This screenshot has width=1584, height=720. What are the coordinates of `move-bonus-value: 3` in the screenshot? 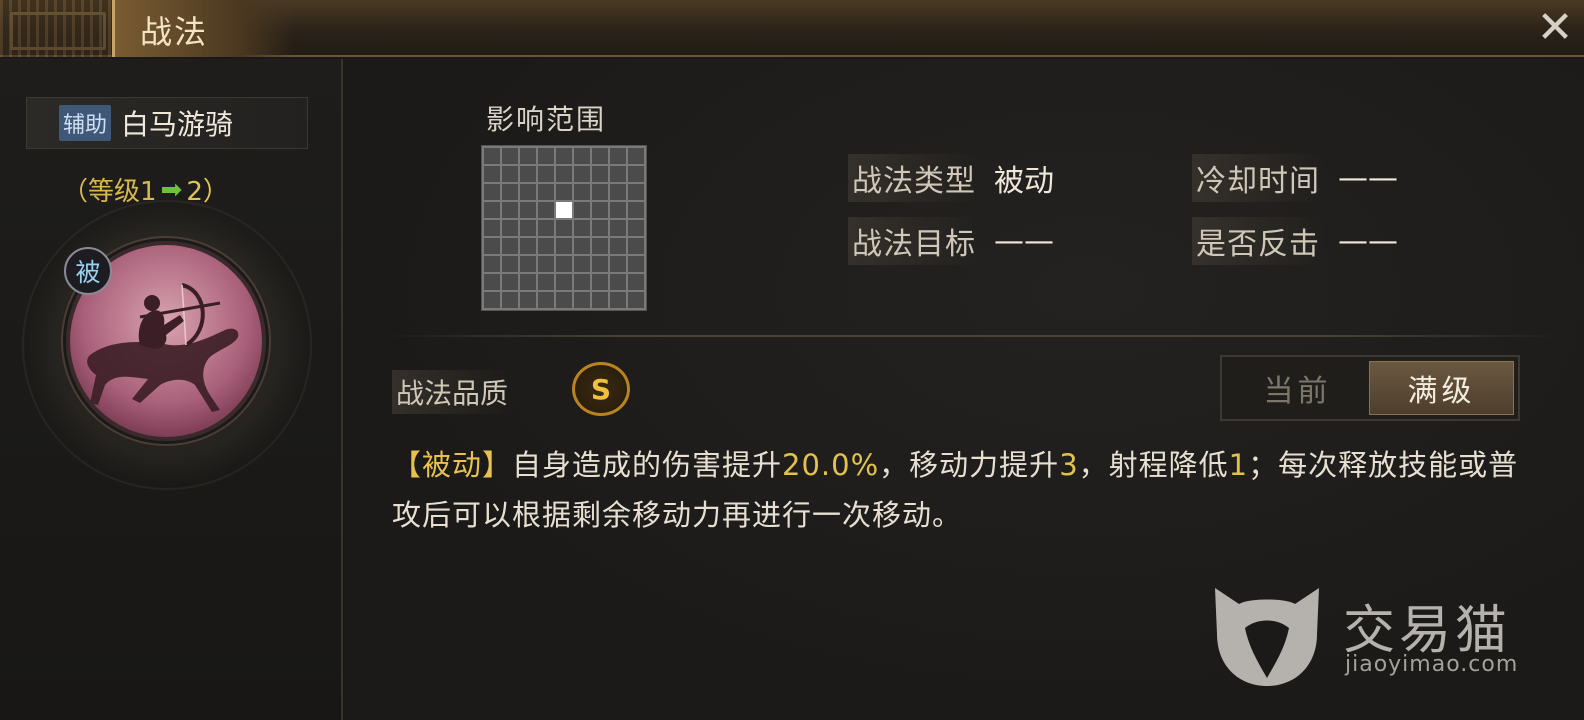 It's located at (1069, 465).